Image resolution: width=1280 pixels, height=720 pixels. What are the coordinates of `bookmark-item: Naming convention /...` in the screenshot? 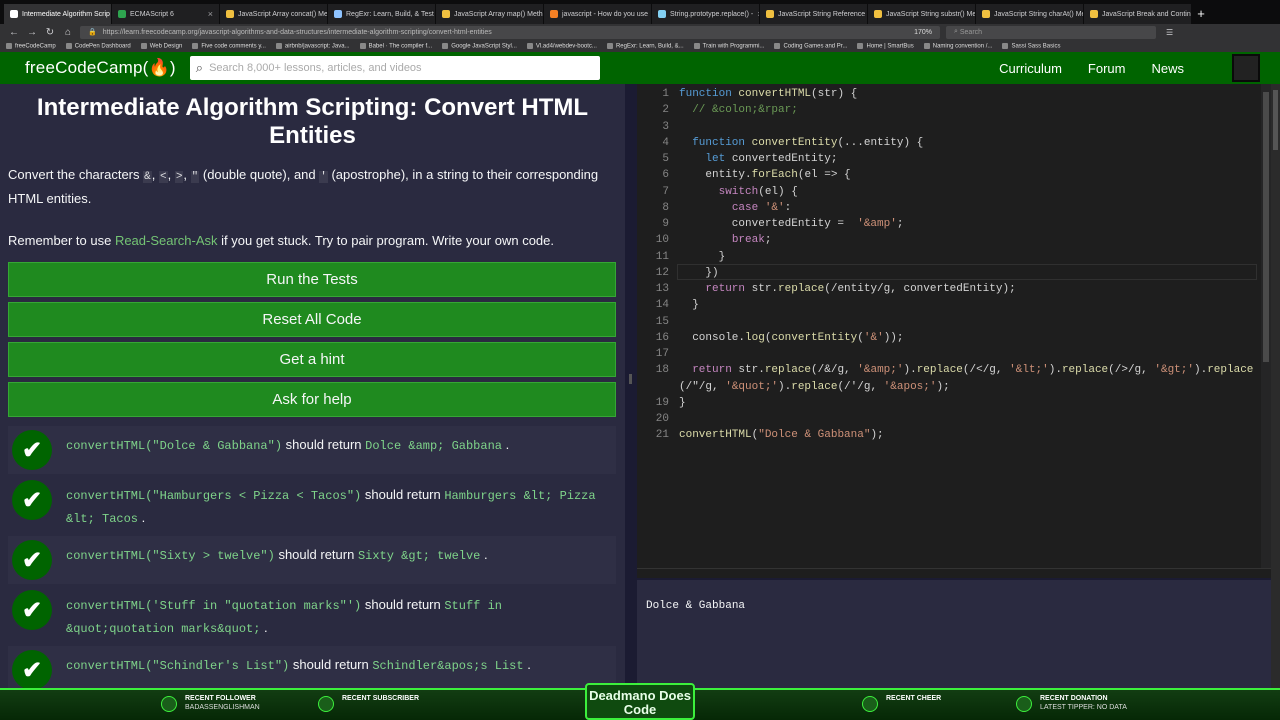 It's located at (957, 45).